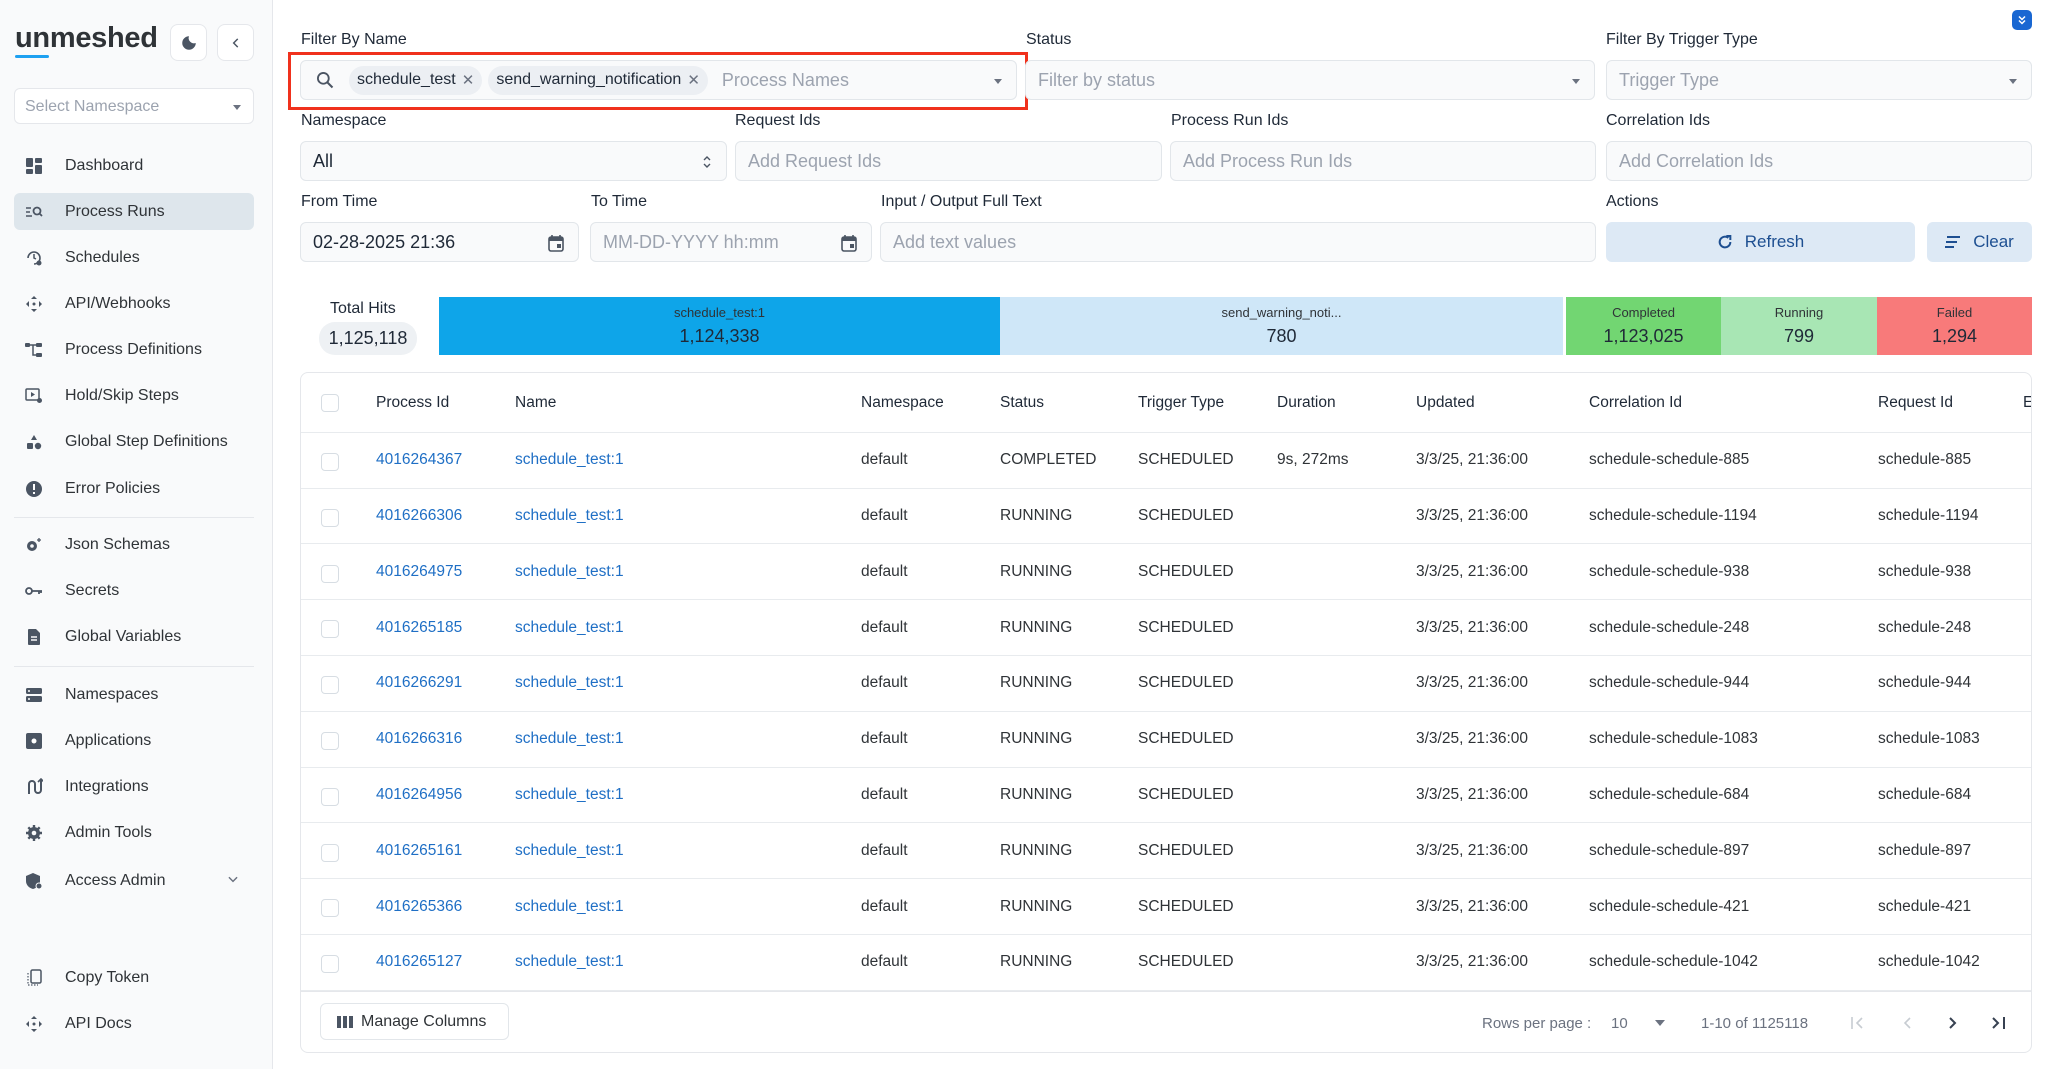 The height and width of the screenshot is (1069, 2048). I want to click on trigger-type-filter: Trigger Type, so click(1819, 80).